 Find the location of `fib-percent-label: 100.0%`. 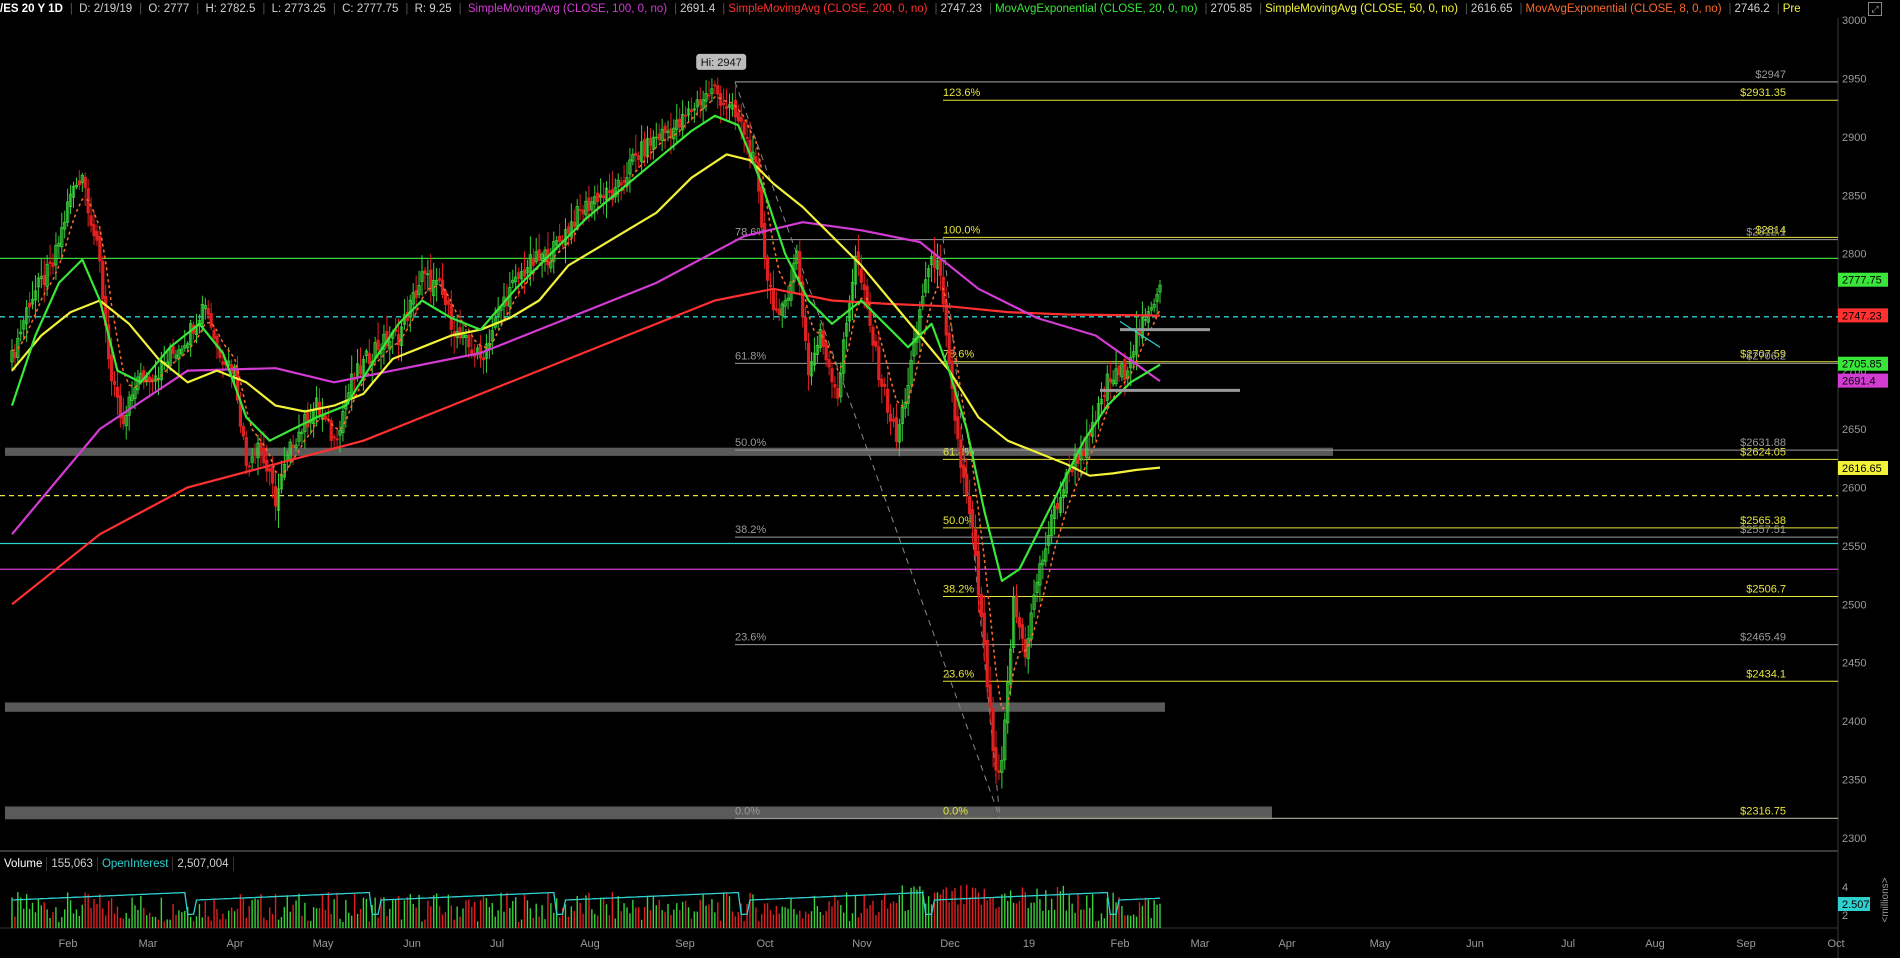

fib-percent-label: 100.0% is located at coordinates (962, 230).